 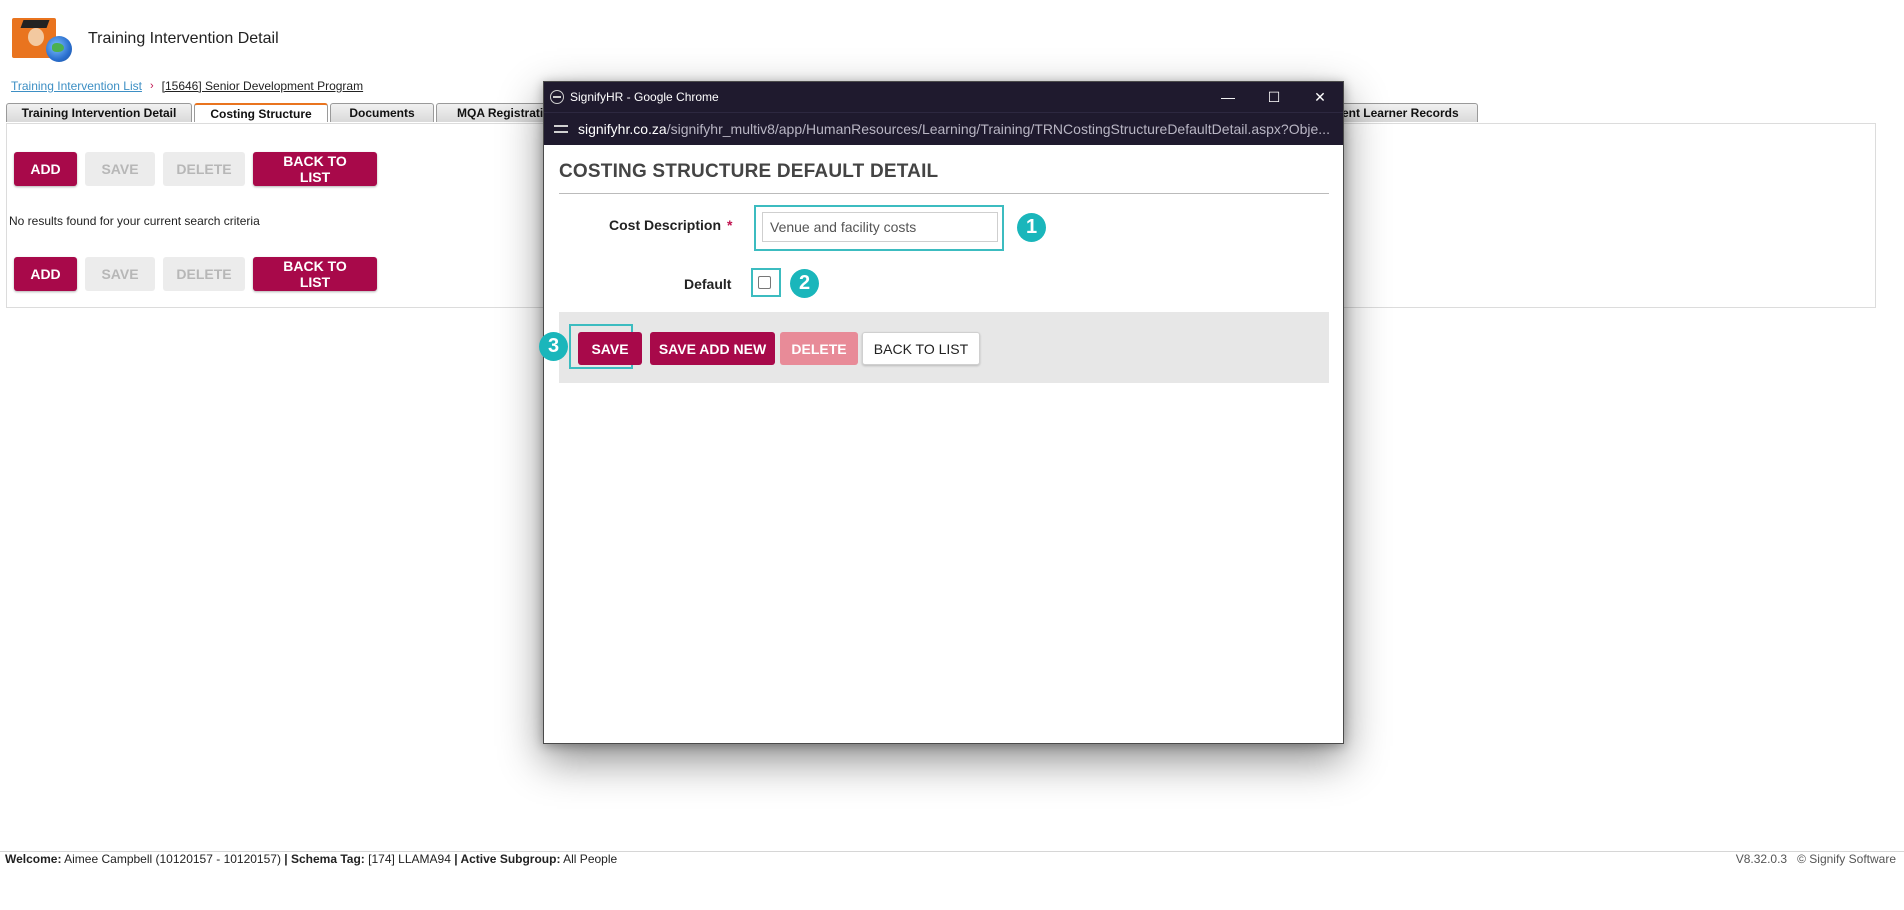 I want to click on save-add-new-button: SAVE ADD NEW, so click(x=712, y=348).